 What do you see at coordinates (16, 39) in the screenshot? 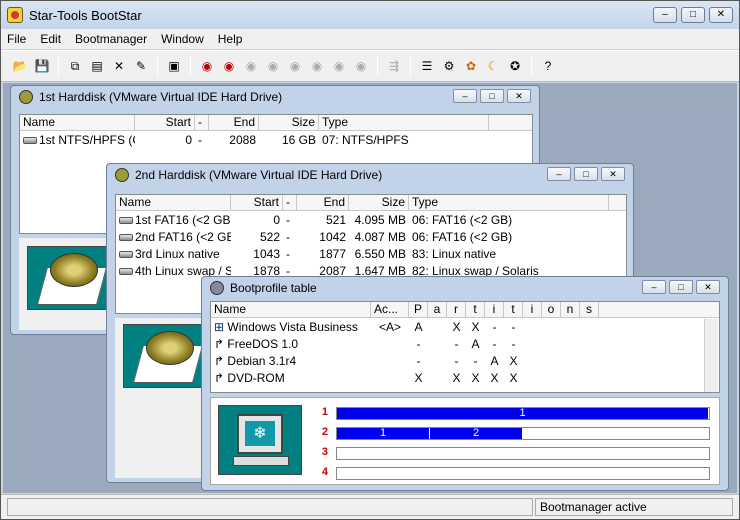
I see `menu-file: File` at bounding box center [16, 39].